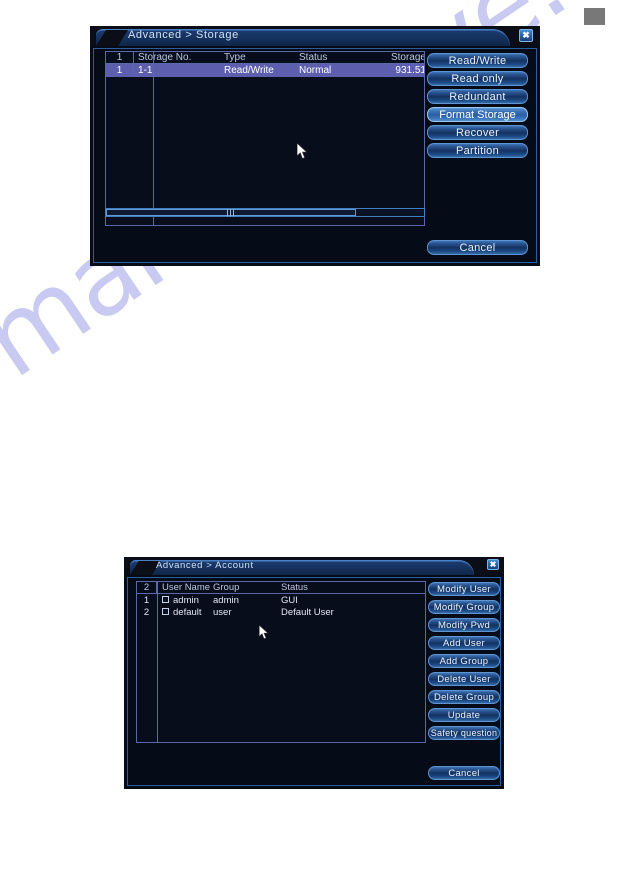  What do you see at coordinates (464, 625) in the screenshot?
I see `modify-pwd-button: Modify Pwd` at bounding box center [464, 625].